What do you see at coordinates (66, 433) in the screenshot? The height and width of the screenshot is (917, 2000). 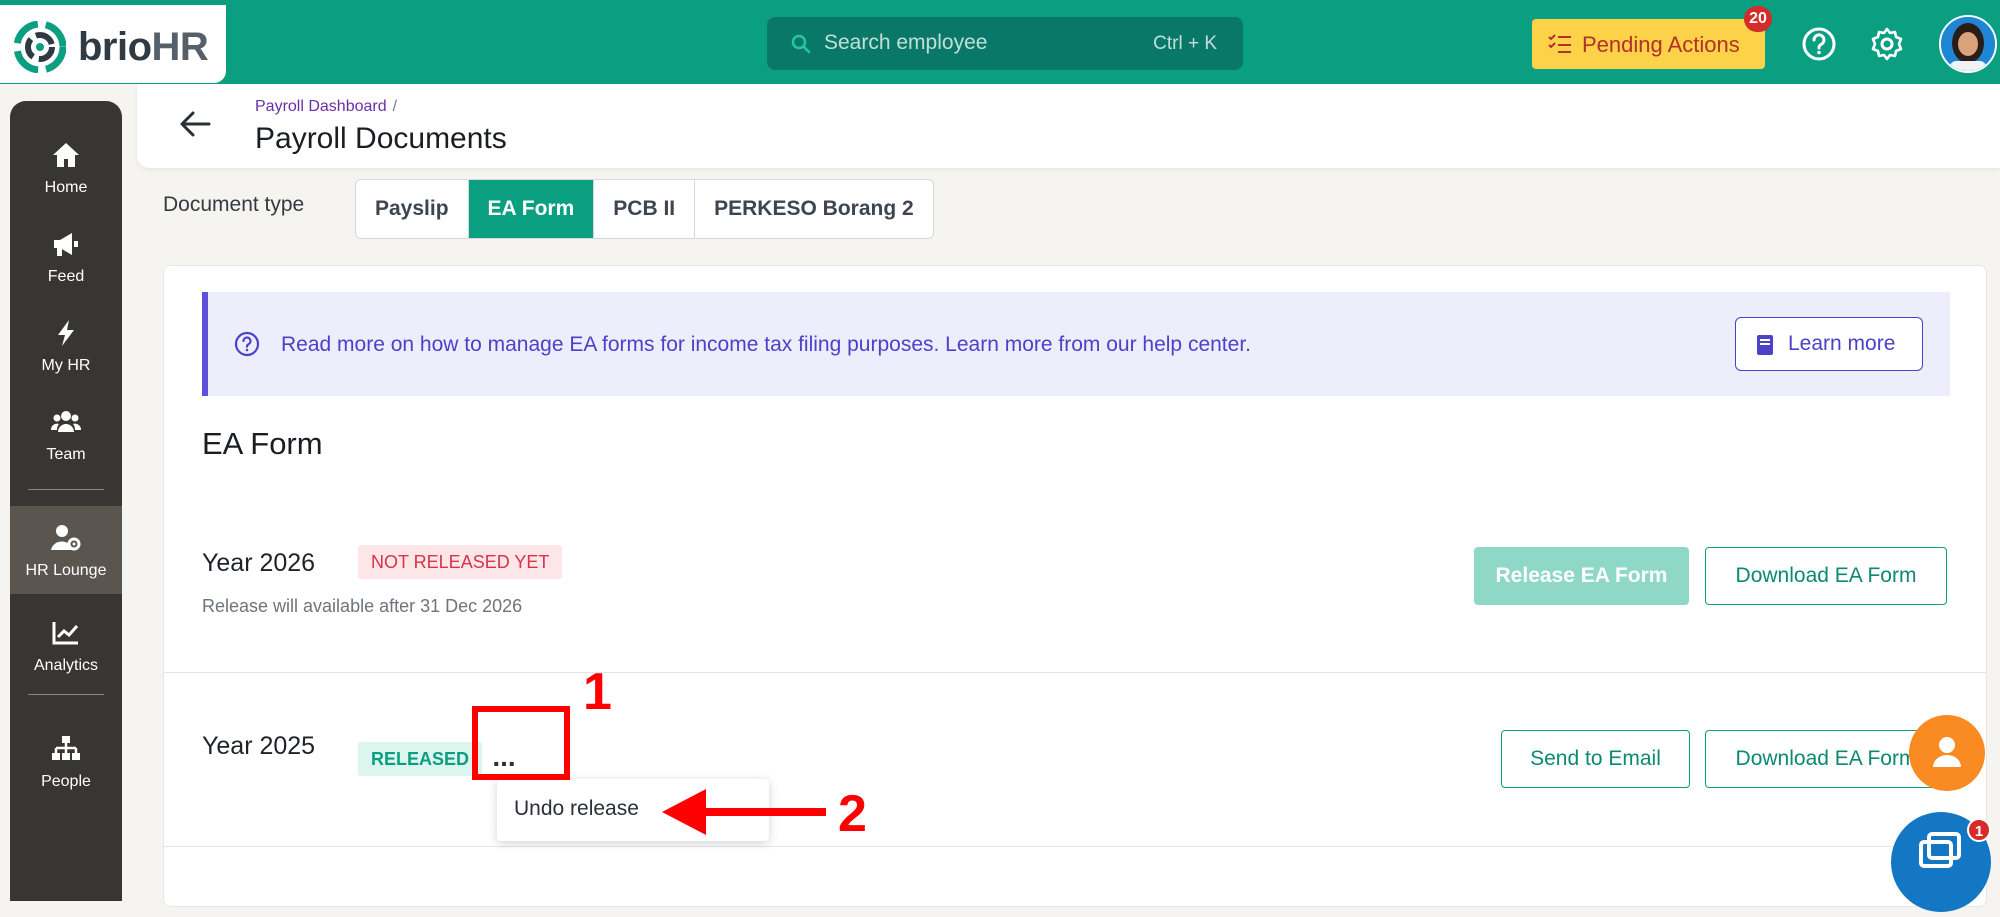 I see `sidebar-item-team: Team` at bounding box center [66, 433].